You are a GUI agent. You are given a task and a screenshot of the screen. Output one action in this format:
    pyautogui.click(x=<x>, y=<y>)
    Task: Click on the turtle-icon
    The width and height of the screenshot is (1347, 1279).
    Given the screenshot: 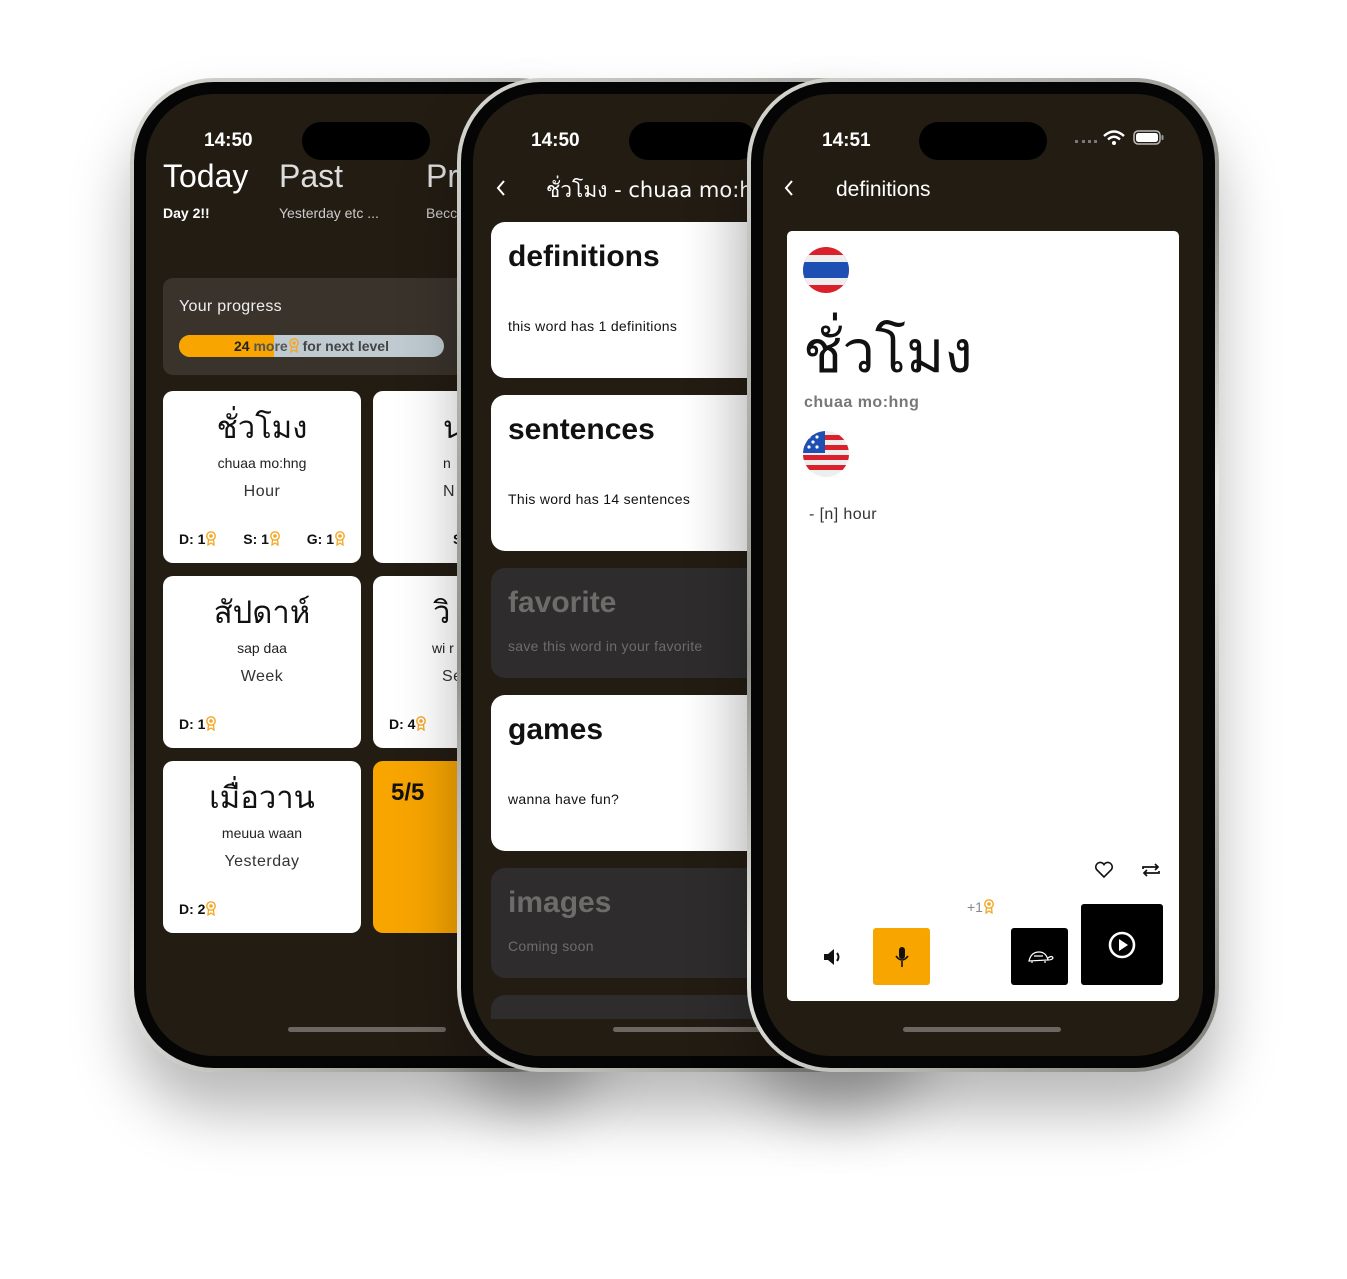 What is the action you would take?
    pyautogui.click(x=1040, y=956)
    